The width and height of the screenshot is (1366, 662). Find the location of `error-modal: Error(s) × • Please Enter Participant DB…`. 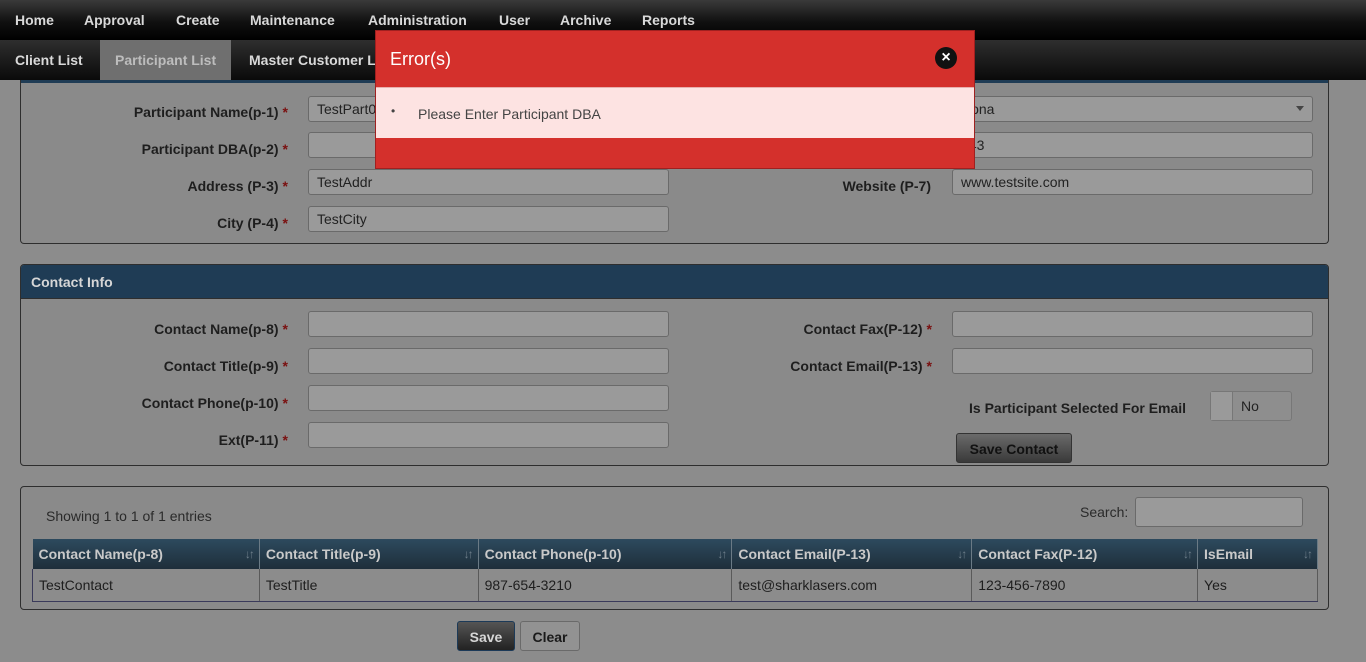

error-modal: Error(s) × • Please Enter Participant DB… is located at coordinates (675, 99).